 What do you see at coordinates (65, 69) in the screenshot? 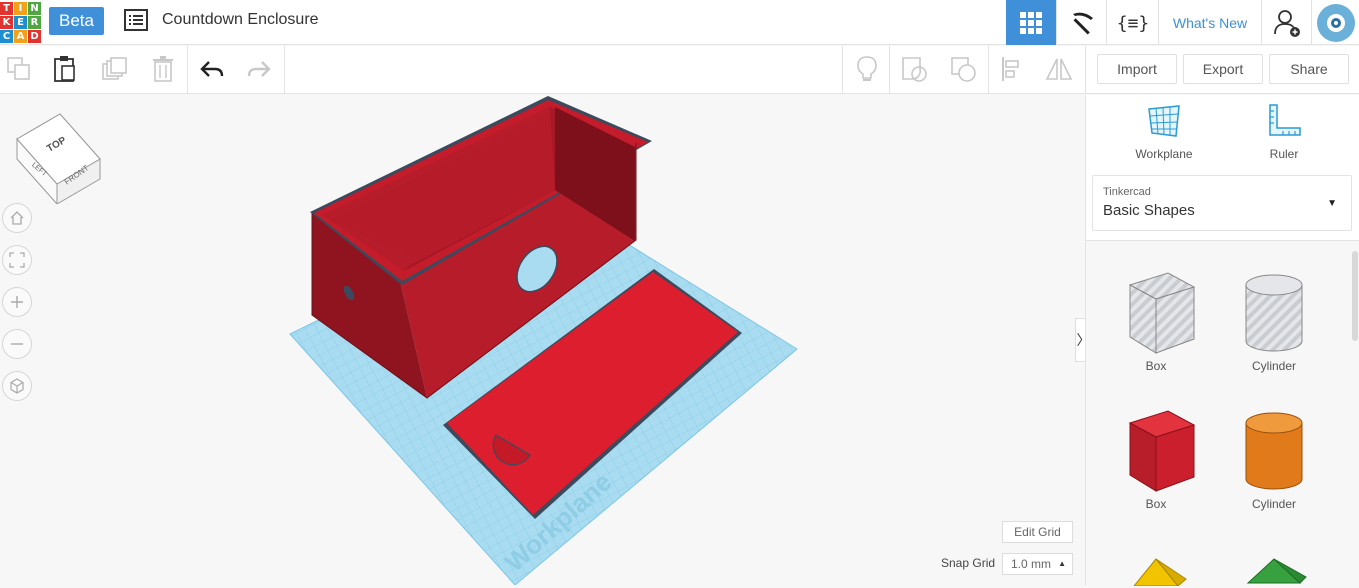
I see `paste-button` at bounding box center [65, 69].